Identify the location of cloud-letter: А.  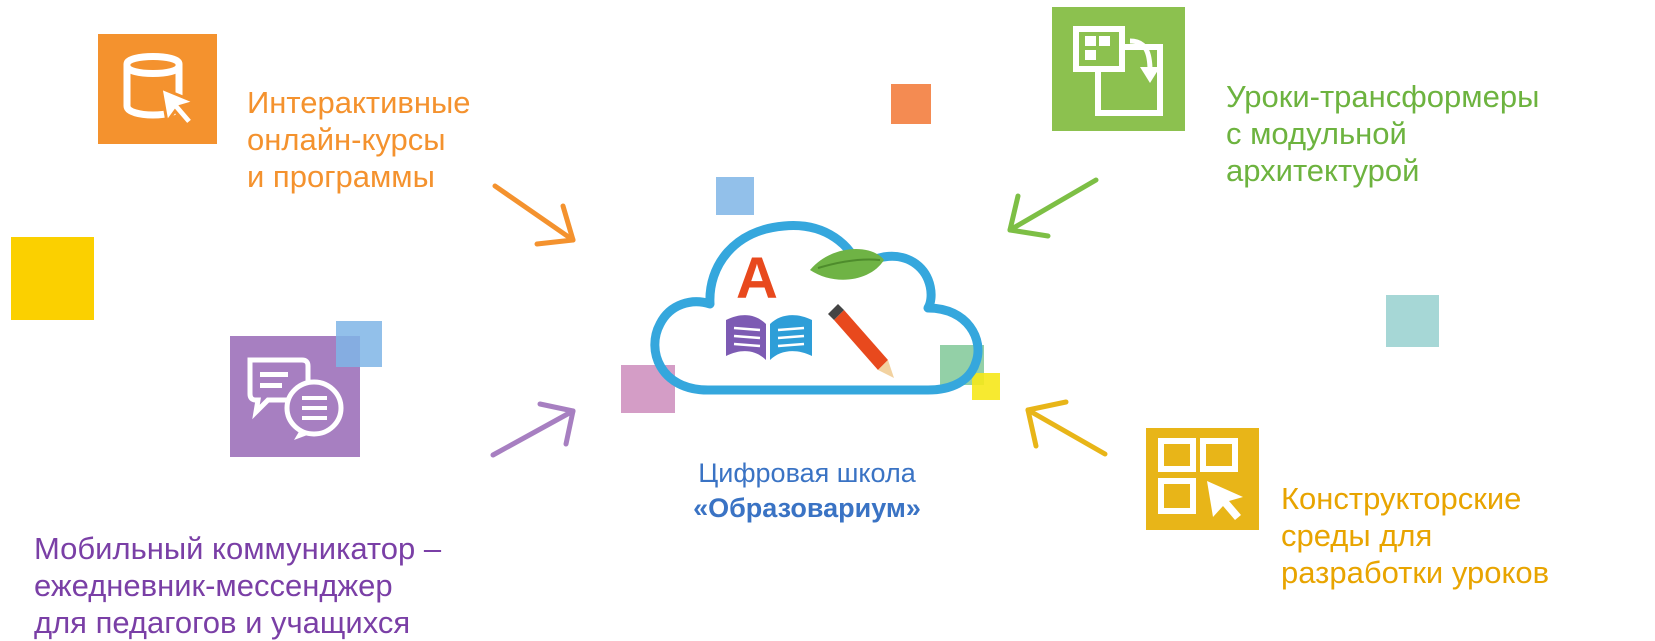
(757, 278).